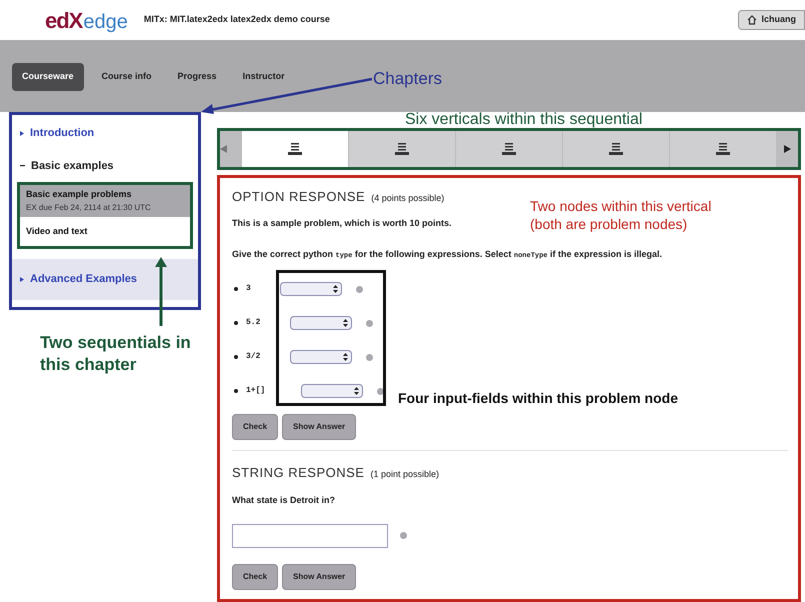 This screenshot has width=805, height=602. What do you see at coordinates (752, 20) in the screenshot?
I see `home-icon` at bounding box center [752, 20].